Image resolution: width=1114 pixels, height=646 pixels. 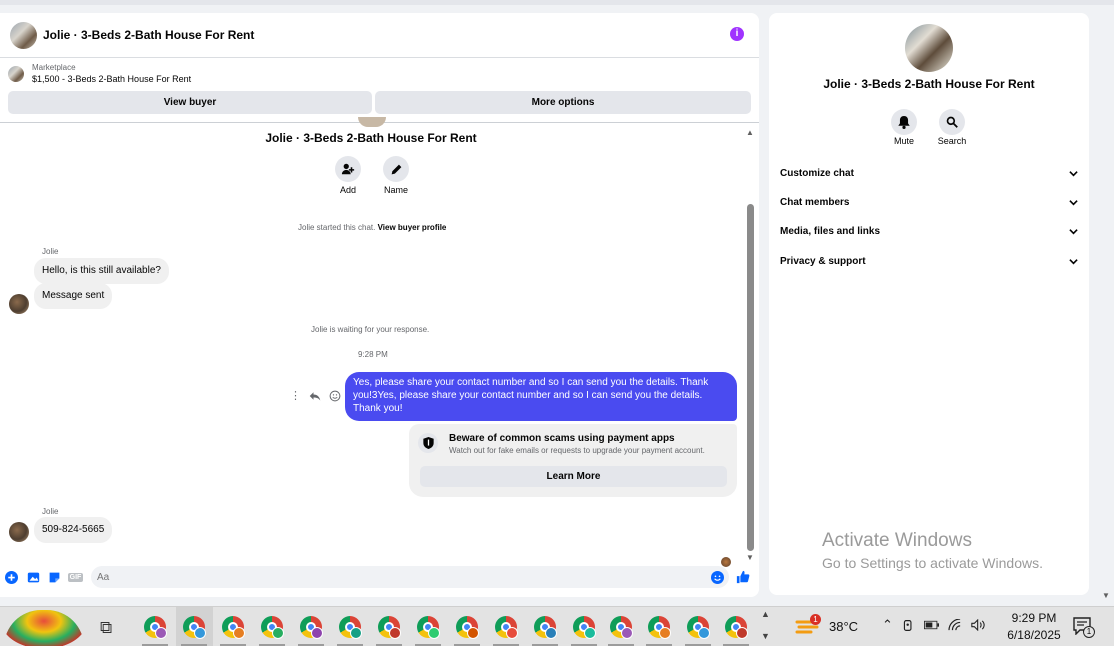 I want to click on add-label: Add, so click(x=347, y=190).